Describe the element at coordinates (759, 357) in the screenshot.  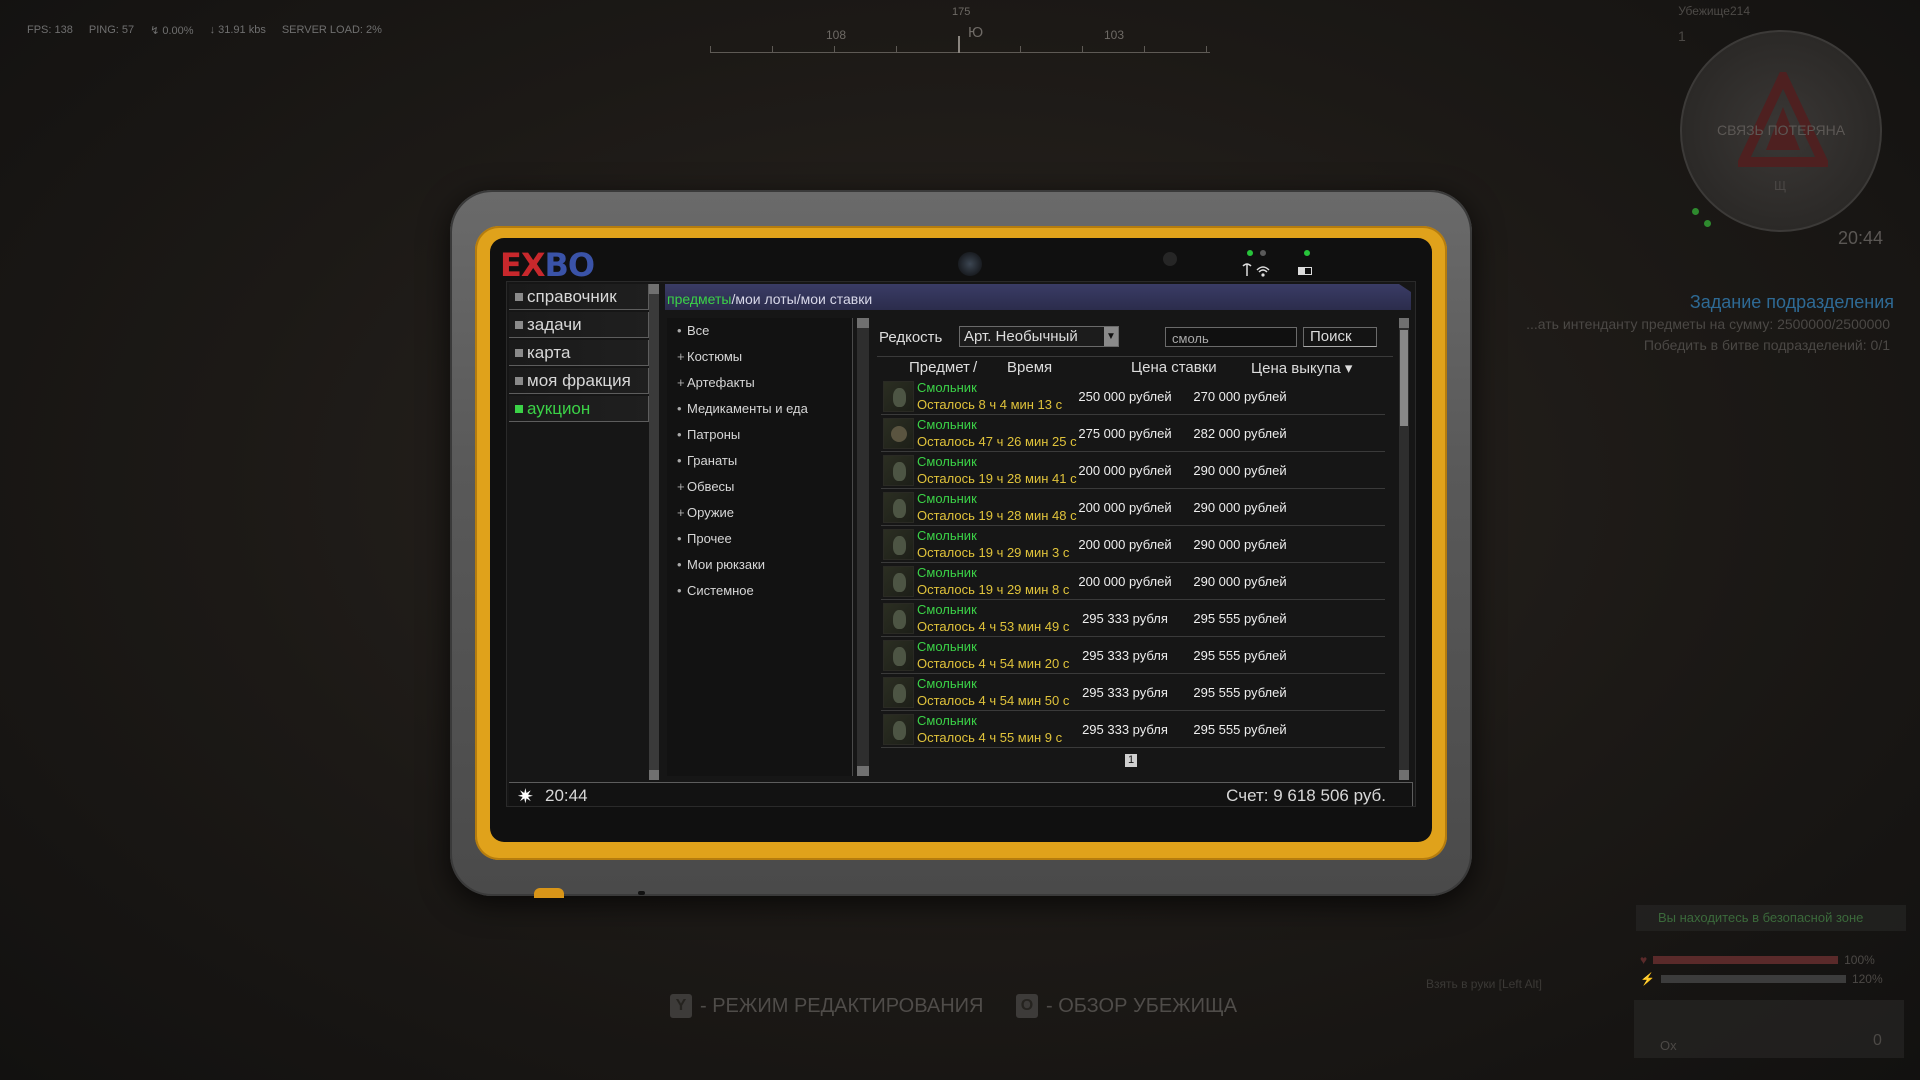
I see `category-item: + Костюмы` at that location.